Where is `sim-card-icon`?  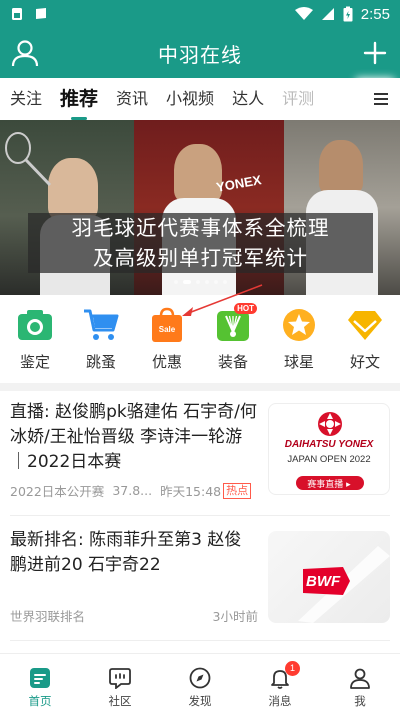
sim-card-icon is located at coordinates (17, 14).